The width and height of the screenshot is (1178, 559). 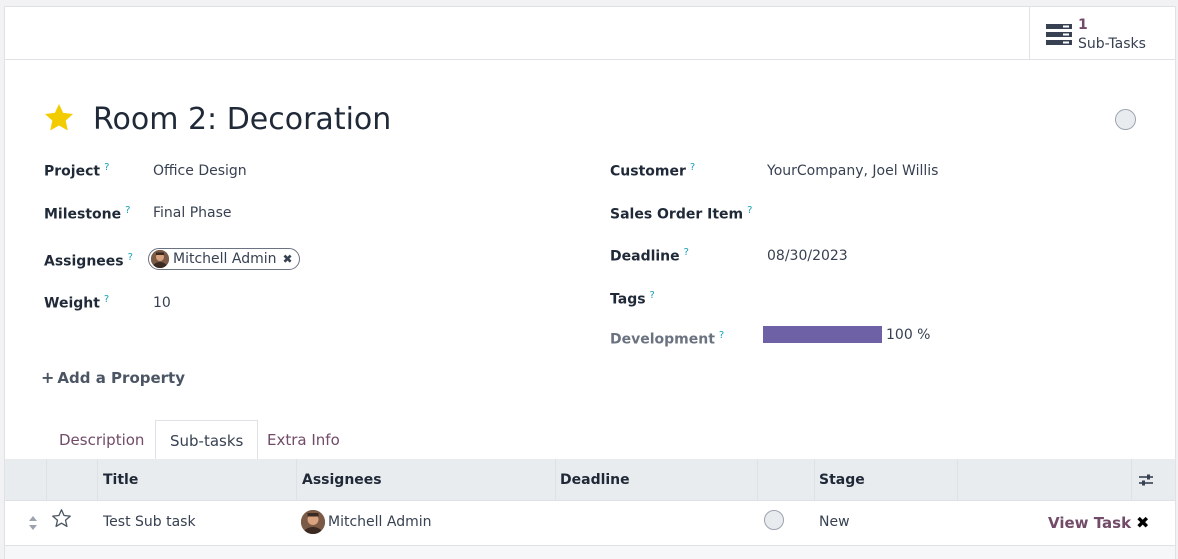 I want to click on milestone-field: Final Phase, so click(x=192, y=213).